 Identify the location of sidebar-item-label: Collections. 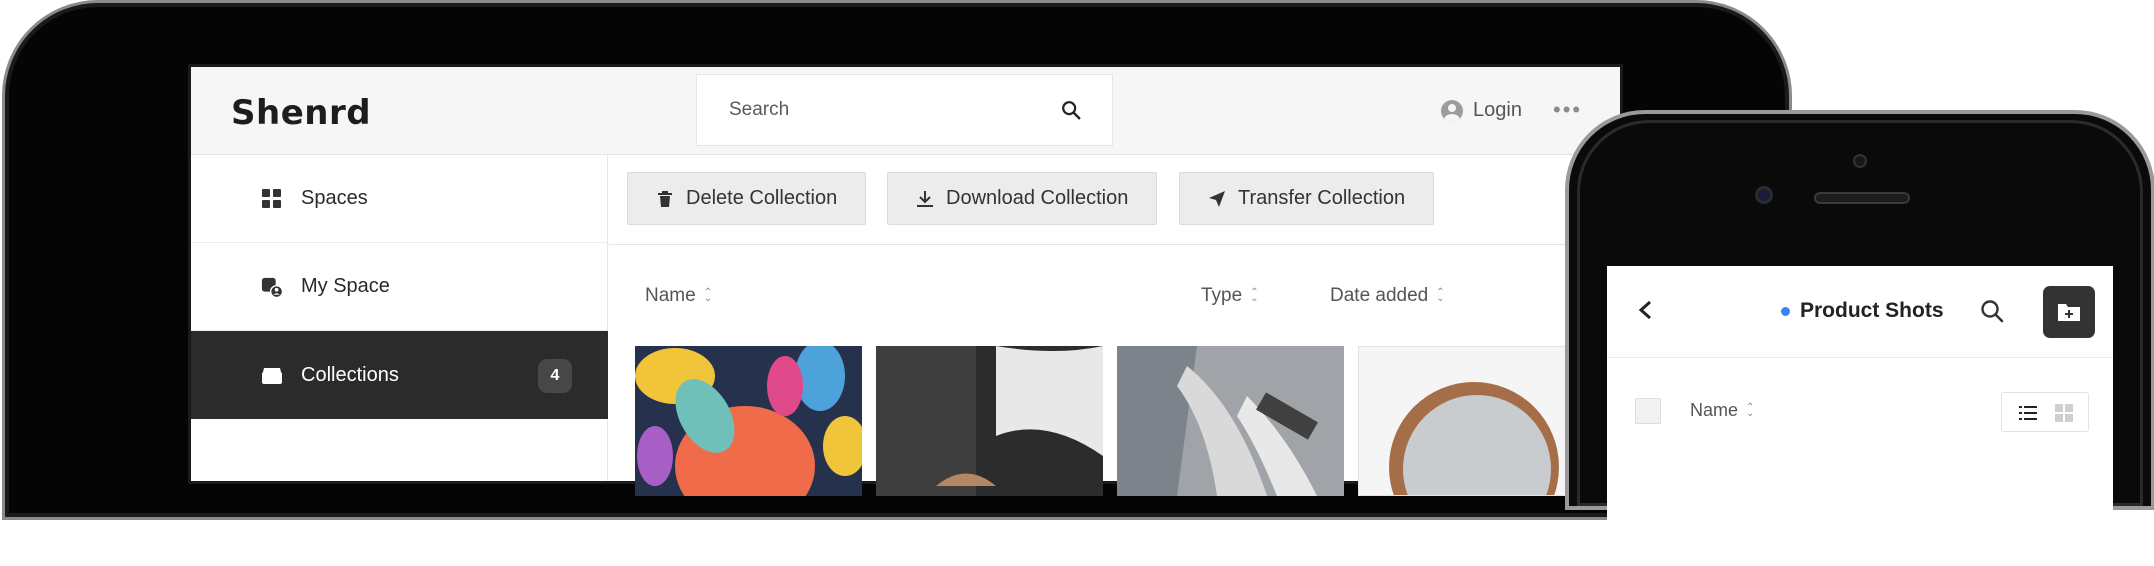
(350, 374).